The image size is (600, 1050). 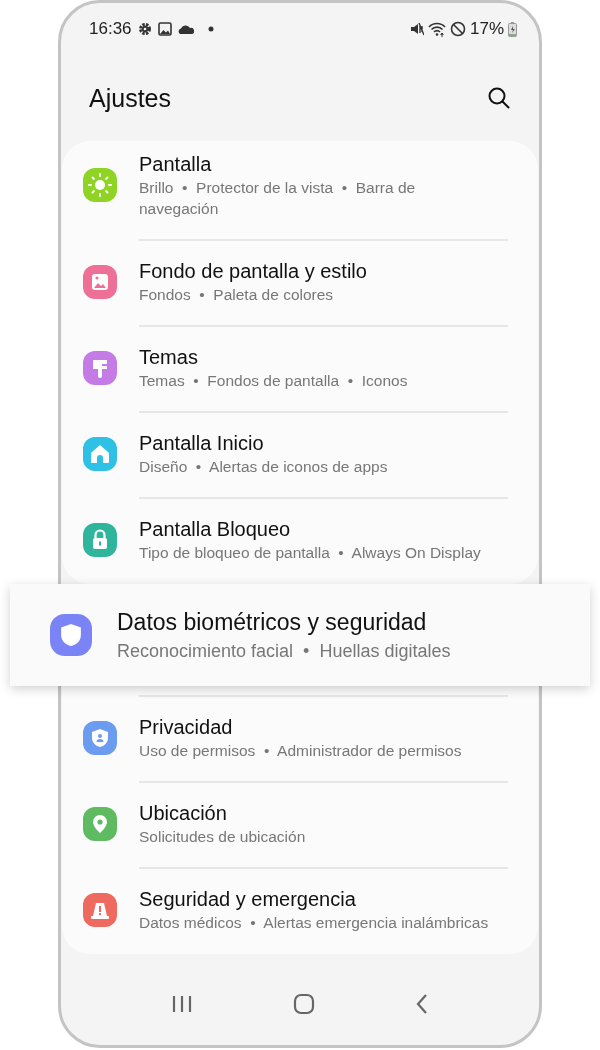 I want to click on battery-icon, so click(x=512, y=29).